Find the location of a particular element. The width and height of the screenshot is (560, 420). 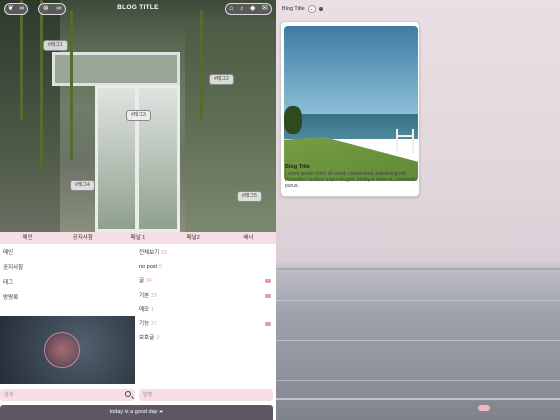

category-item: 기본 23 is located at coordinates (206, 296).